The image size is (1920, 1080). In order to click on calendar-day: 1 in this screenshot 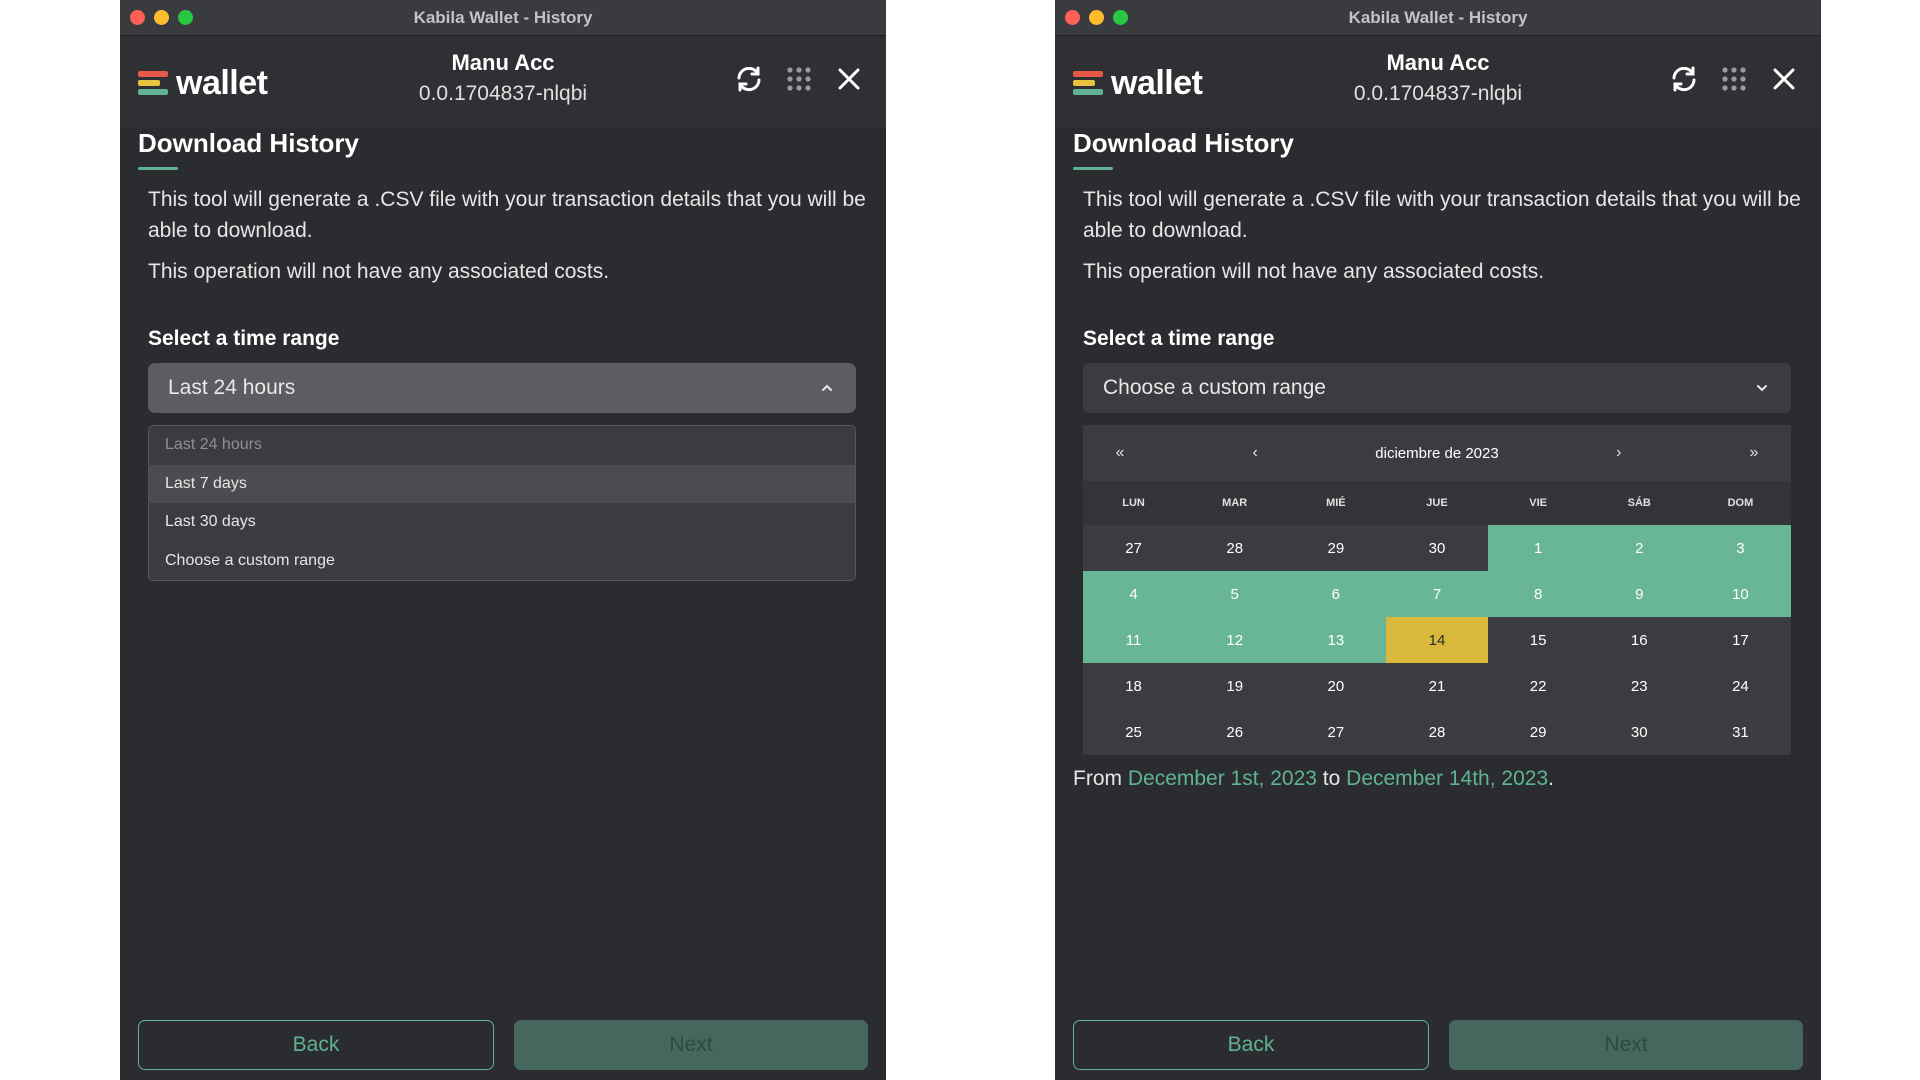, I will do `click(1538, 548)`.